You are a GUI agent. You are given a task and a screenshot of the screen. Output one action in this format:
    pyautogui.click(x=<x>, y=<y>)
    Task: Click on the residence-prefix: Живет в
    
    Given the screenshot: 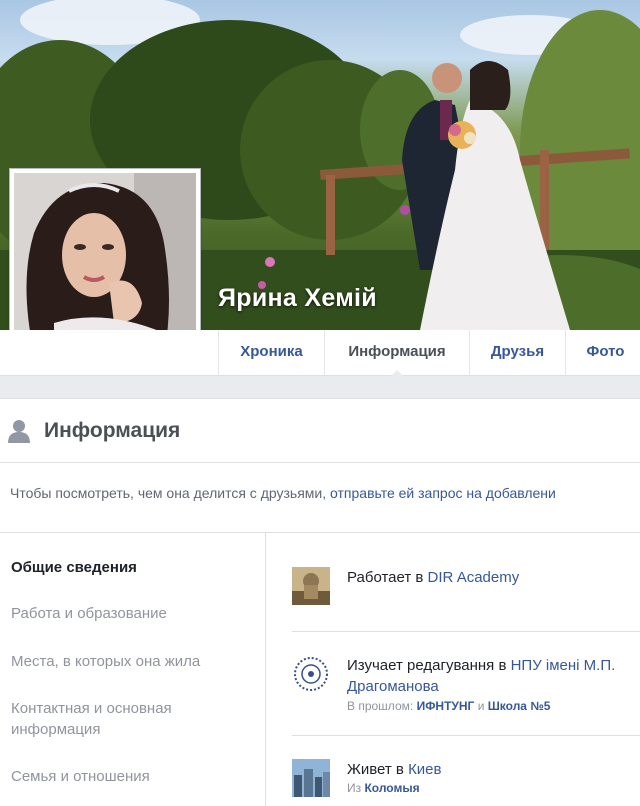 What is the action you would take?
    pyautogui.click(x=375, y=769)
    